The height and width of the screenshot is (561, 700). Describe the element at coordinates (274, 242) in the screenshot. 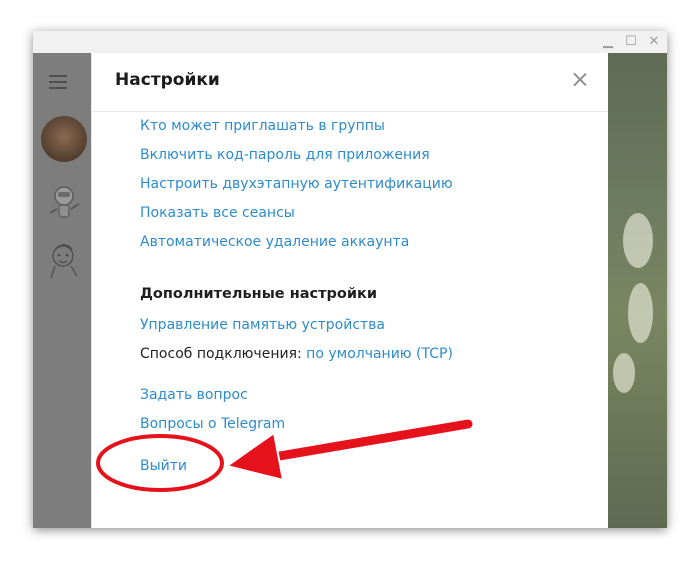

I see `account-self-destruct-link: Автоматическое удаление аккаунта` at that location.